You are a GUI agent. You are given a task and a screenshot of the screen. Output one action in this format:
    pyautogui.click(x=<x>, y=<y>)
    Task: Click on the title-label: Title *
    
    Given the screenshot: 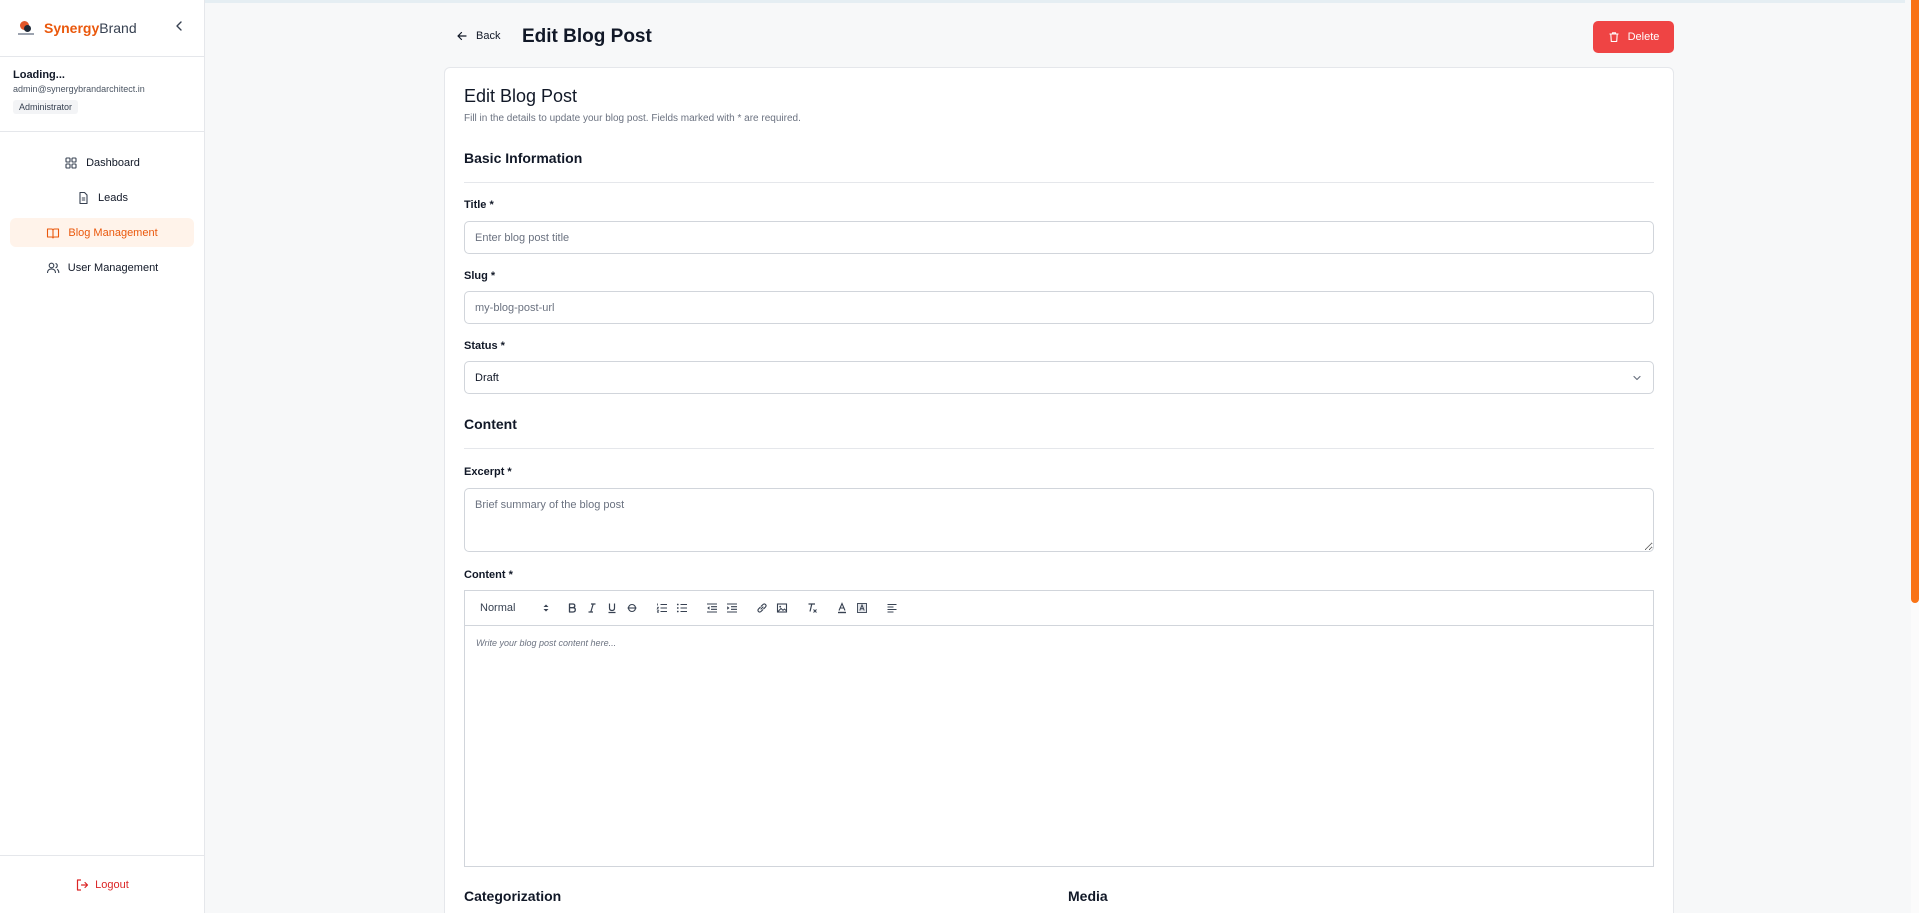 What is the action you would take?
    pyautogui.click(x=479, y=205)
    